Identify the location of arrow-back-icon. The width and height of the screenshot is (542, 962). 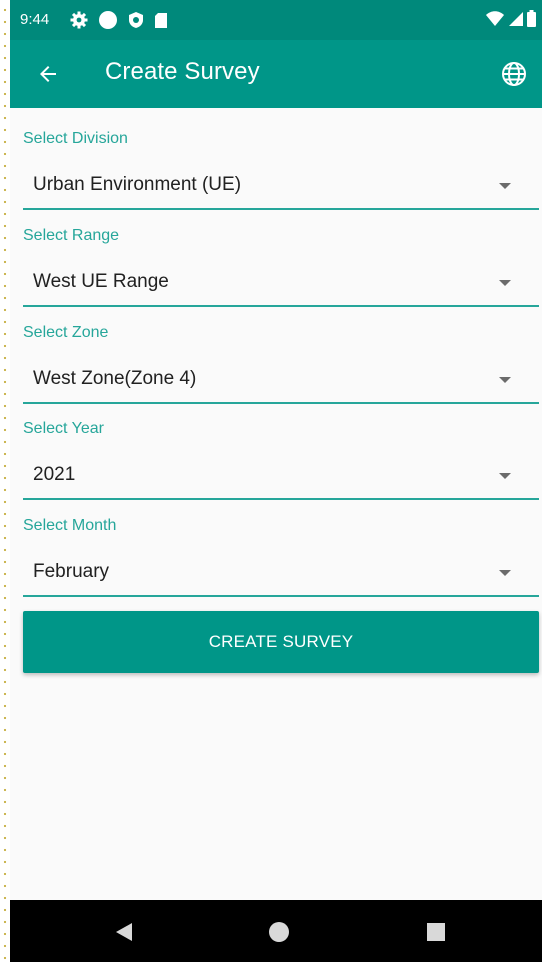
(48, 74).